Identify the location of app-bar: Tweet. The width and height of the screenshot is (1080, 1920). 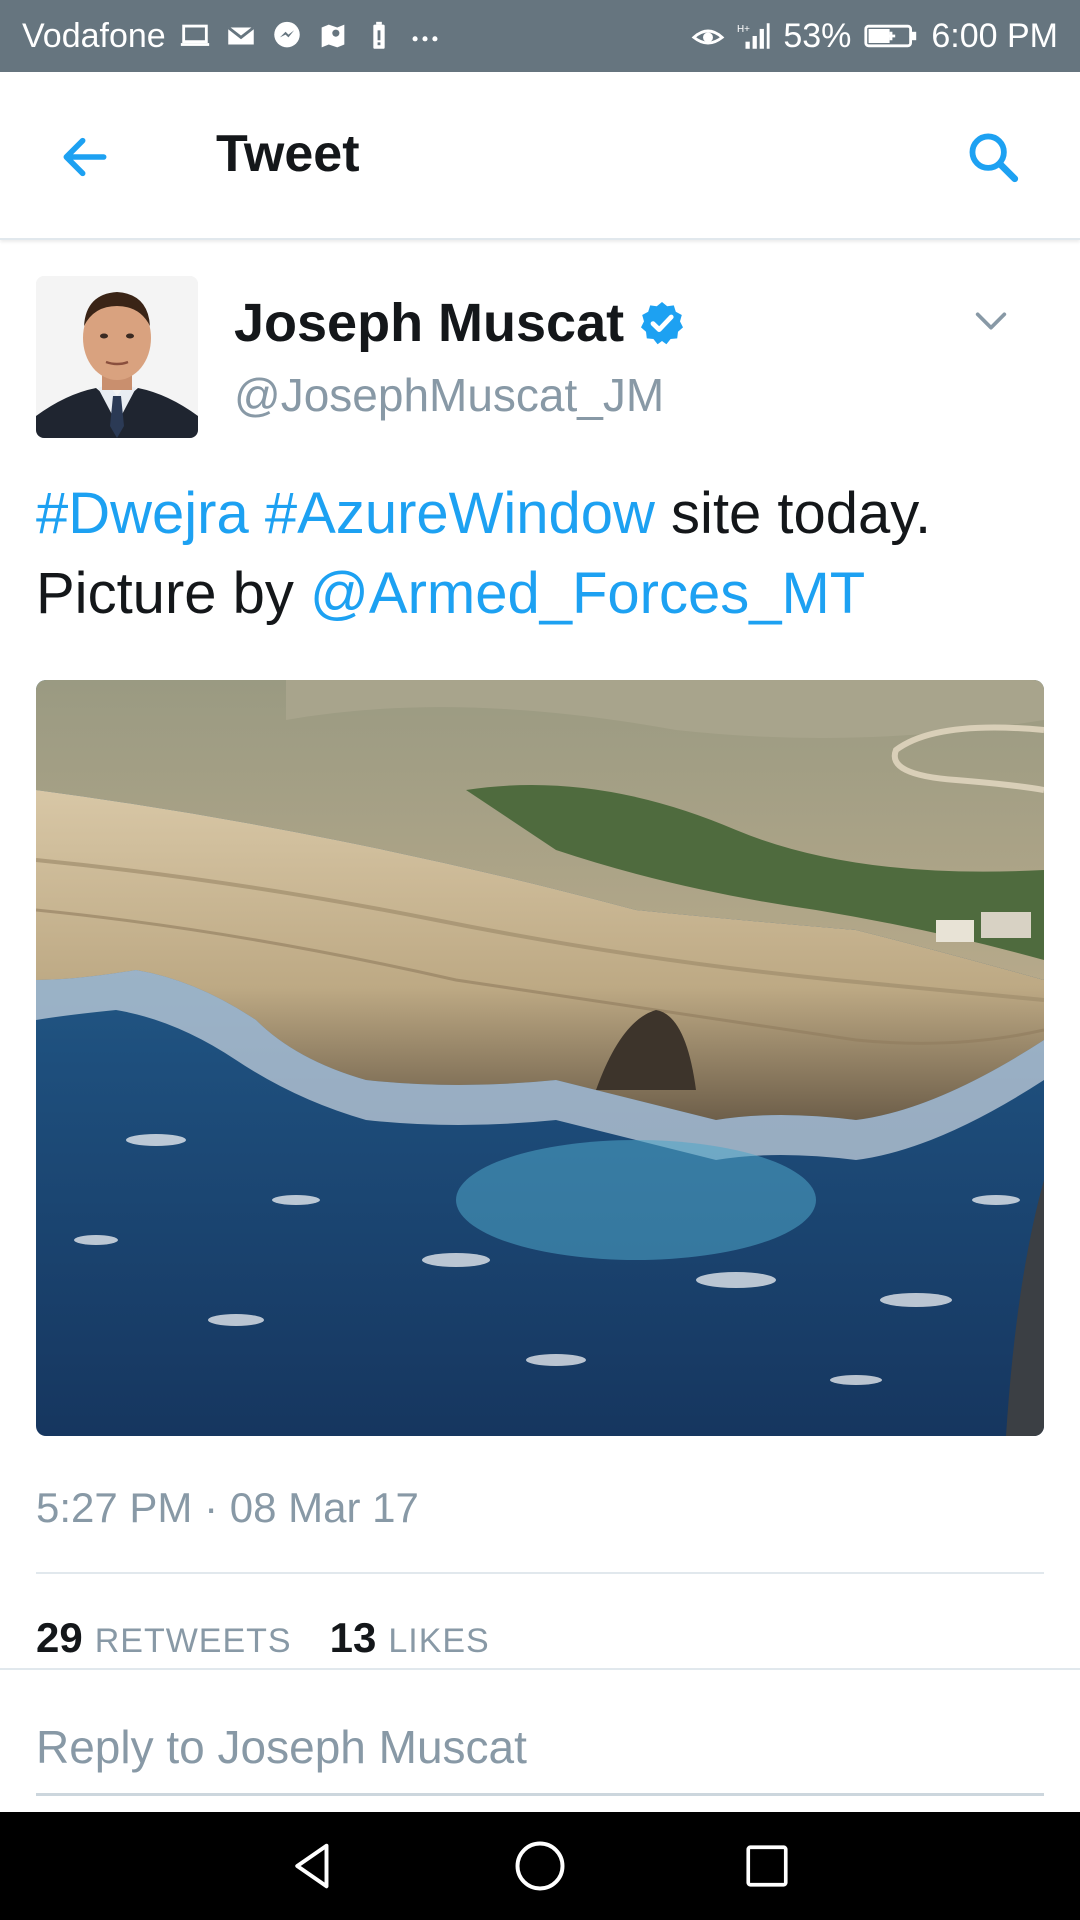
(540, 156).